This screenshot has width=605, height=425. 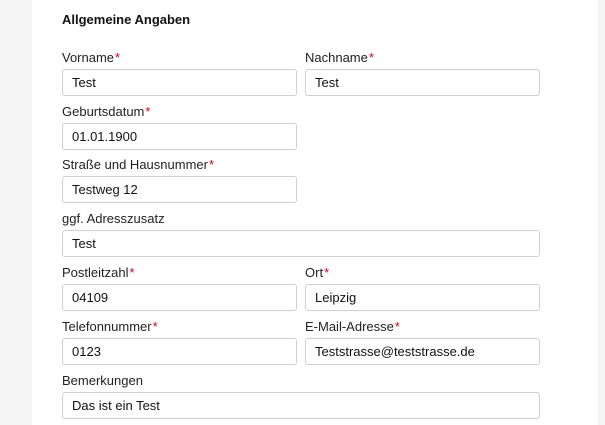 I want to click on adresszusatz-label: ggf. Adresszusatz, so click(x=113, y=218).